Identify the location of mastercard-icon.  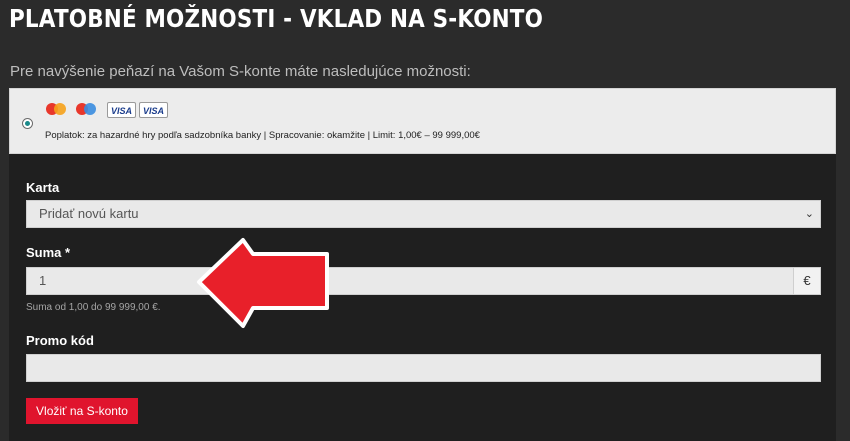
(57, 109).